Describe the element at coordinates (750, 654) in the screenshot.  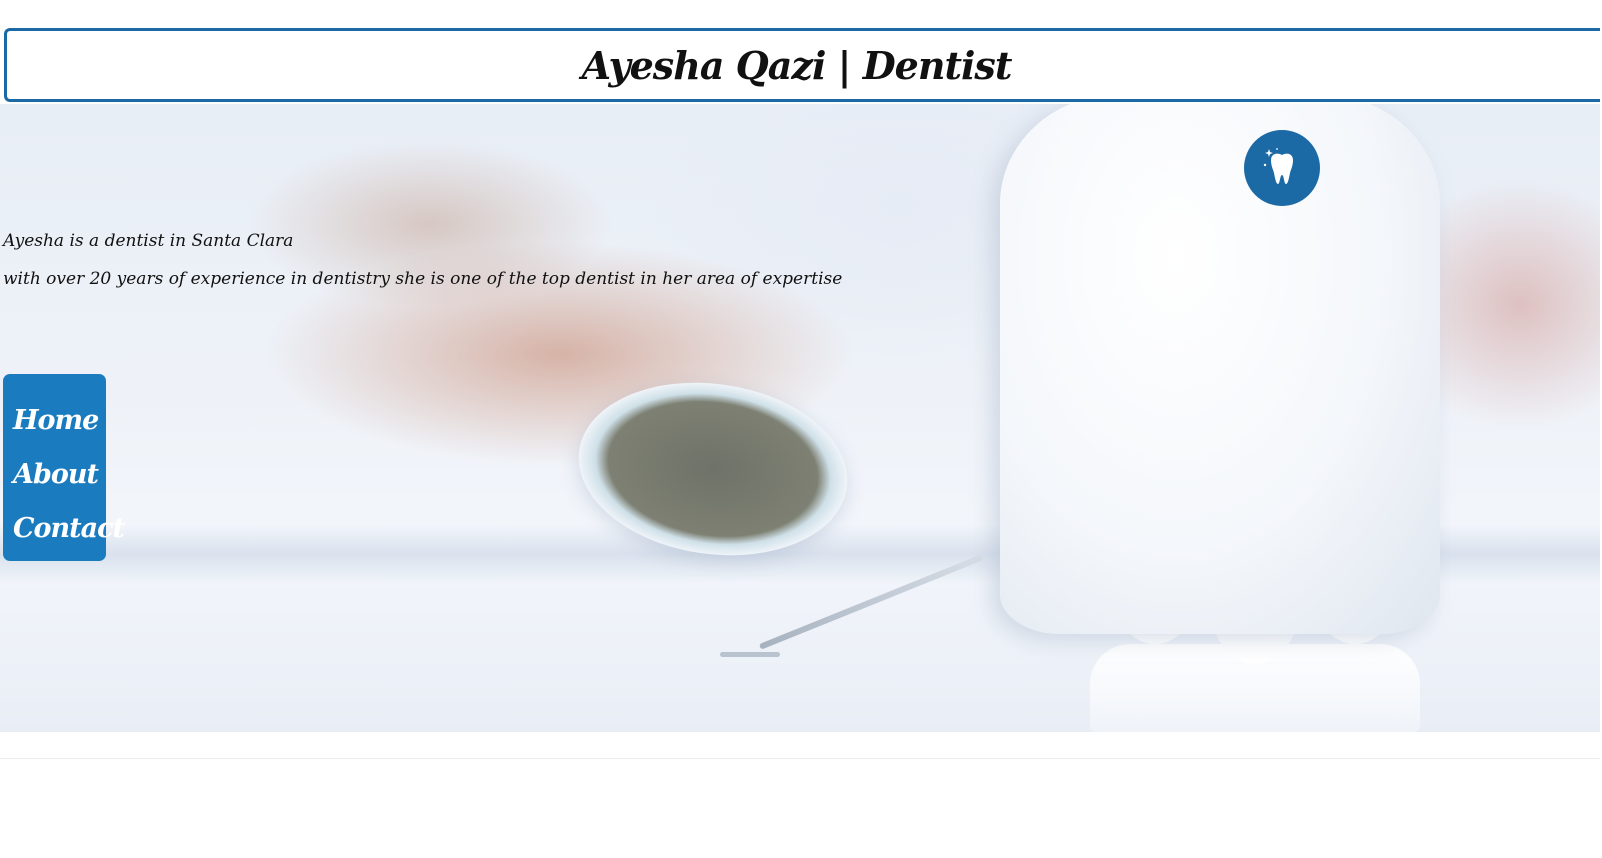
I see `dental-mirror-handle-base` at that location.